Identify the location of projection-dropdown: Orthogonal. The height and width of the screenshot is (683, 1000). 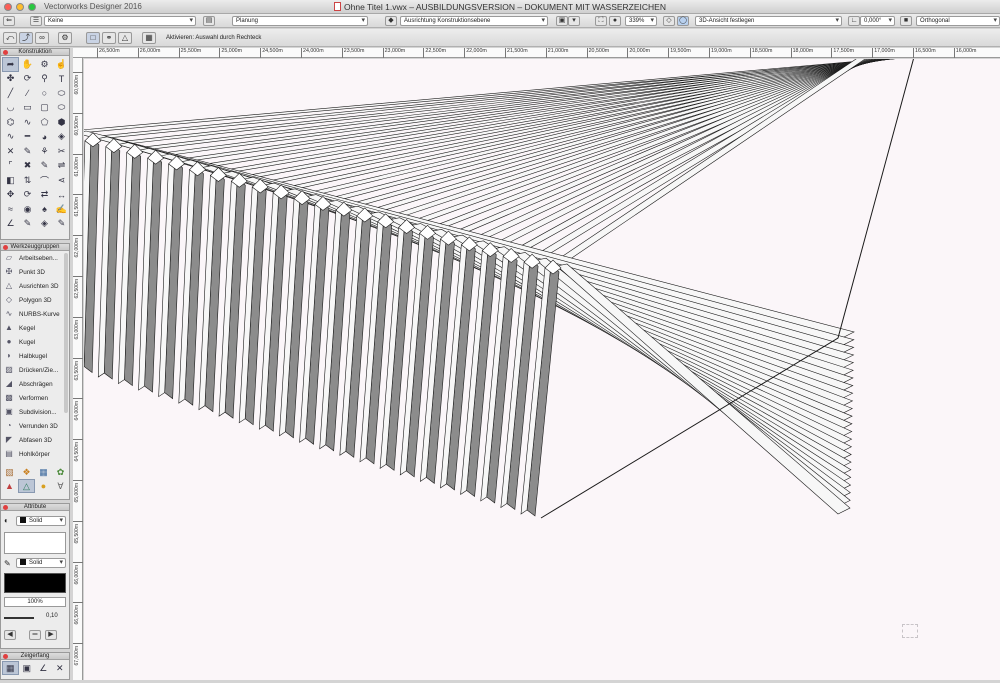
(958, 21).